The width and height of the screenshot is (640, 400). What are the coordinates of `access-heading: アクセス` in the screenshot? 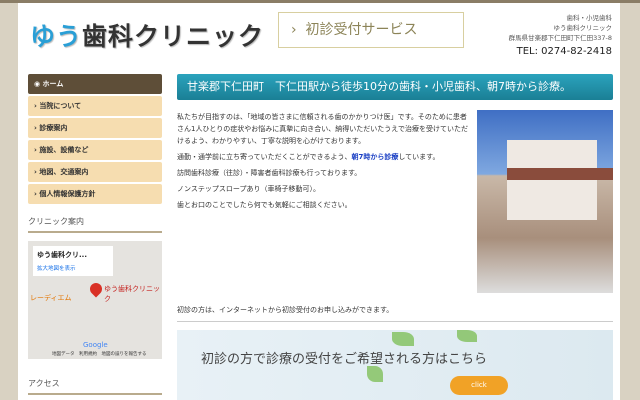 It's located at (95, 386).